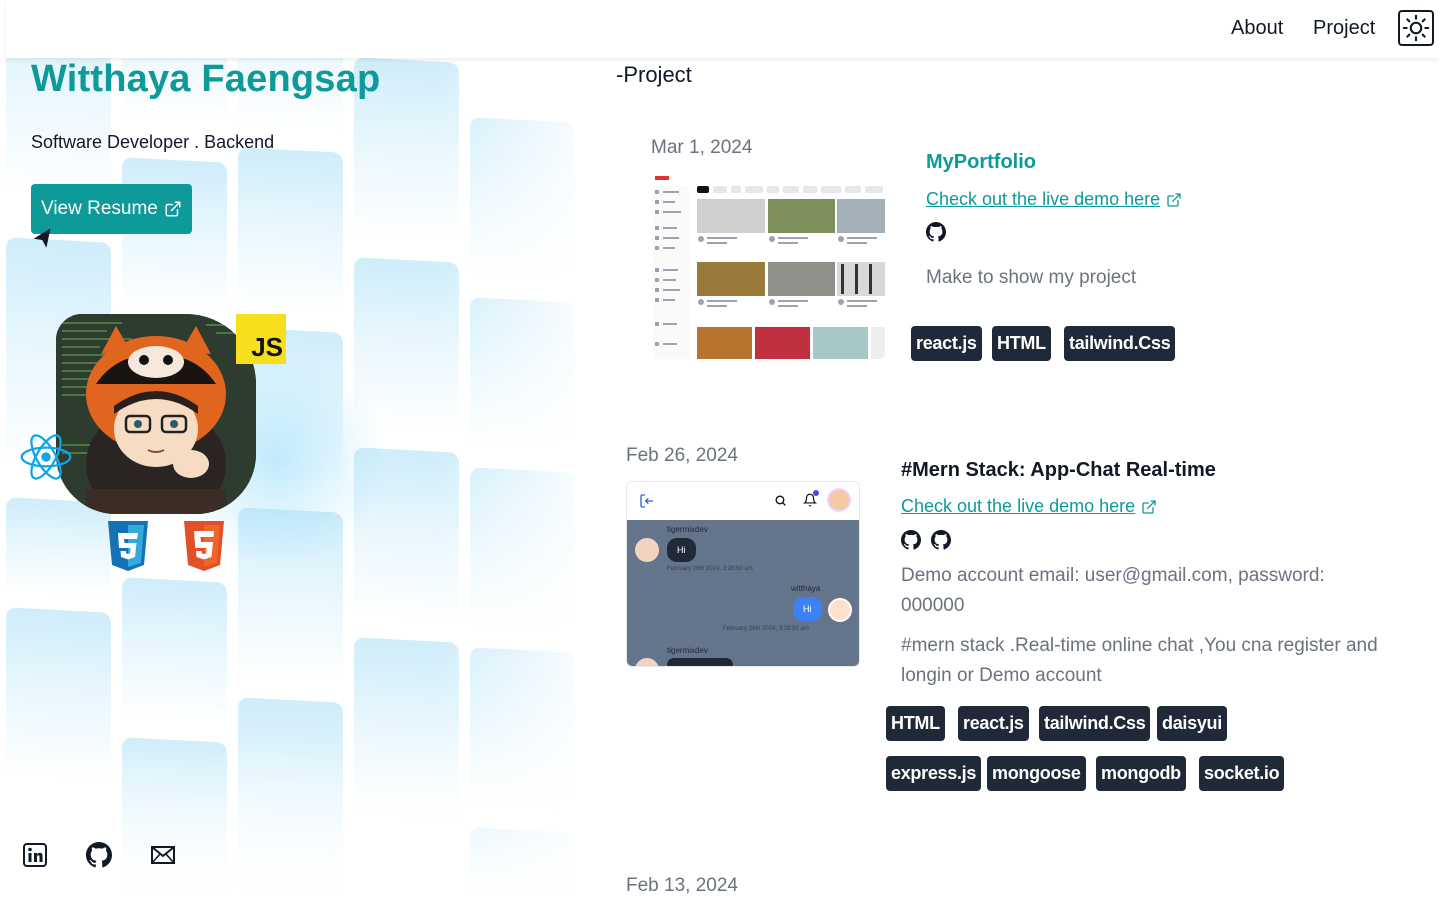 This screenshot has height=897, width=1439. Describe the element at coordinates (1257, 28) in the screenshot. I see `nav-about-link: About` at that location.